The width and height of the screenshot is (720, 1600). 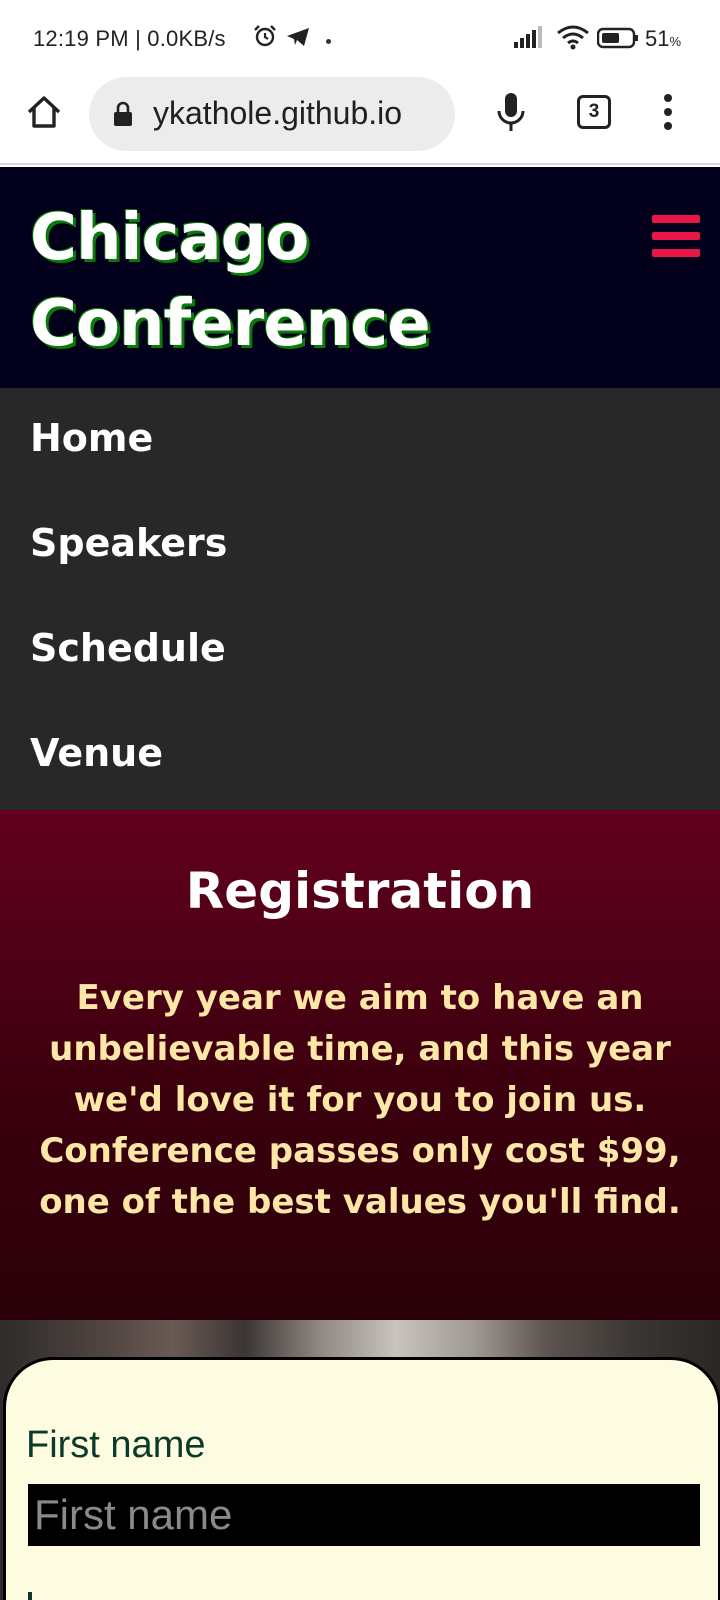 What do you see at coordinates (364, 1515) in the screenshot?
I see `first-name-input` at bounding box center [364, 1515].